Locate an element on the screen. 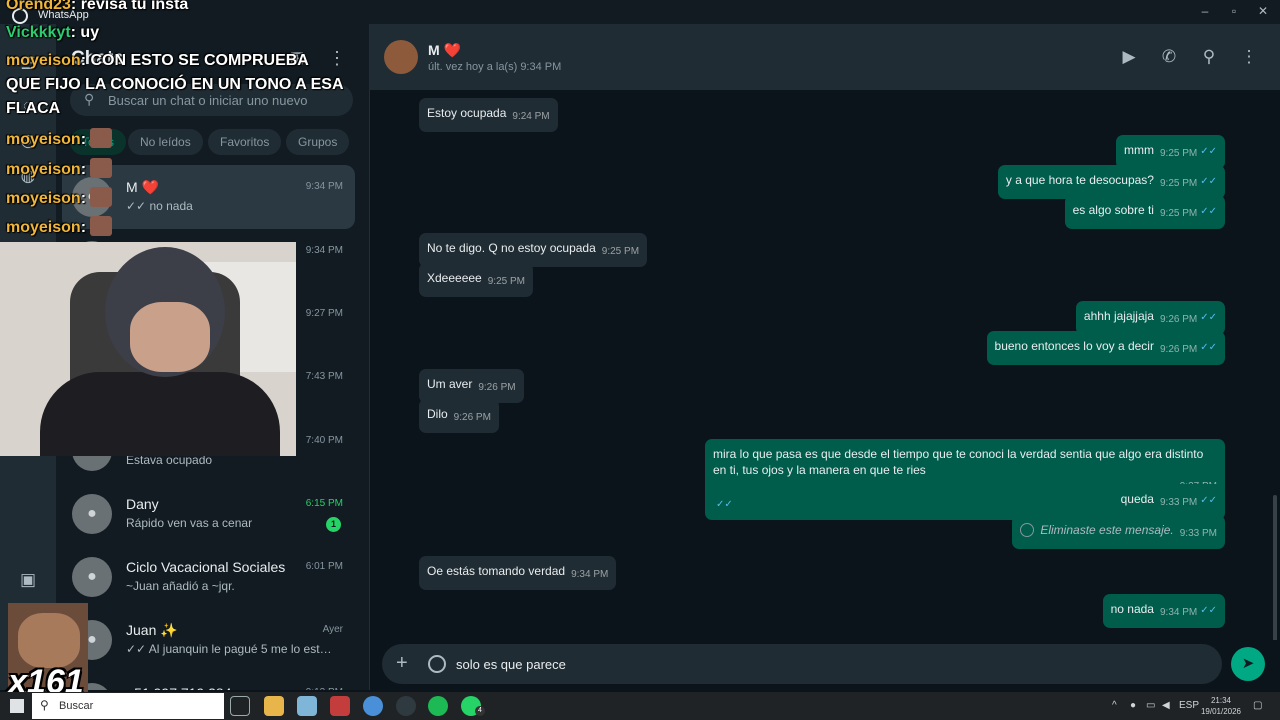  overlay-chat-line: FLACA is located at coordinates (33, 109).